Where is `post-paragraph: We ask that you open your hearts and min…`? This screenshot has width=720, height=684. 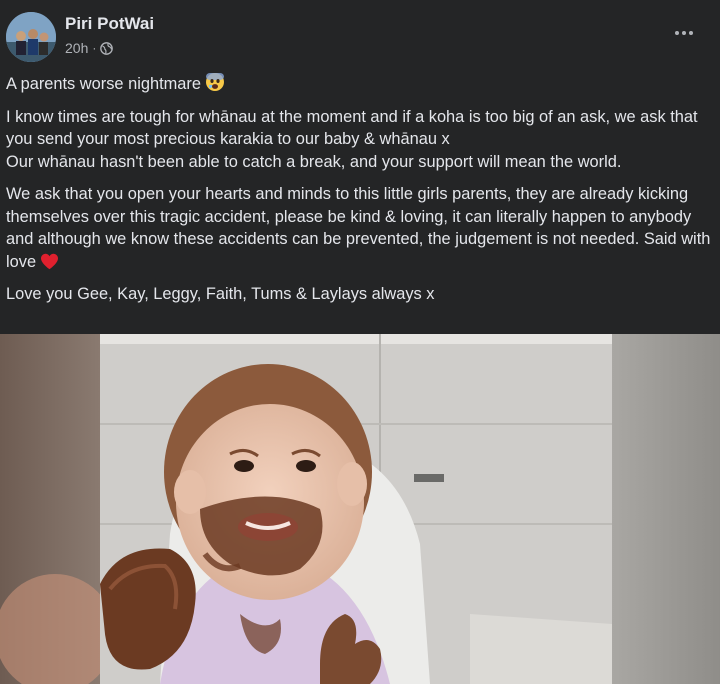
post-paragraph: We ask that you open your hearts and min… is located at coordinates (358, 228).